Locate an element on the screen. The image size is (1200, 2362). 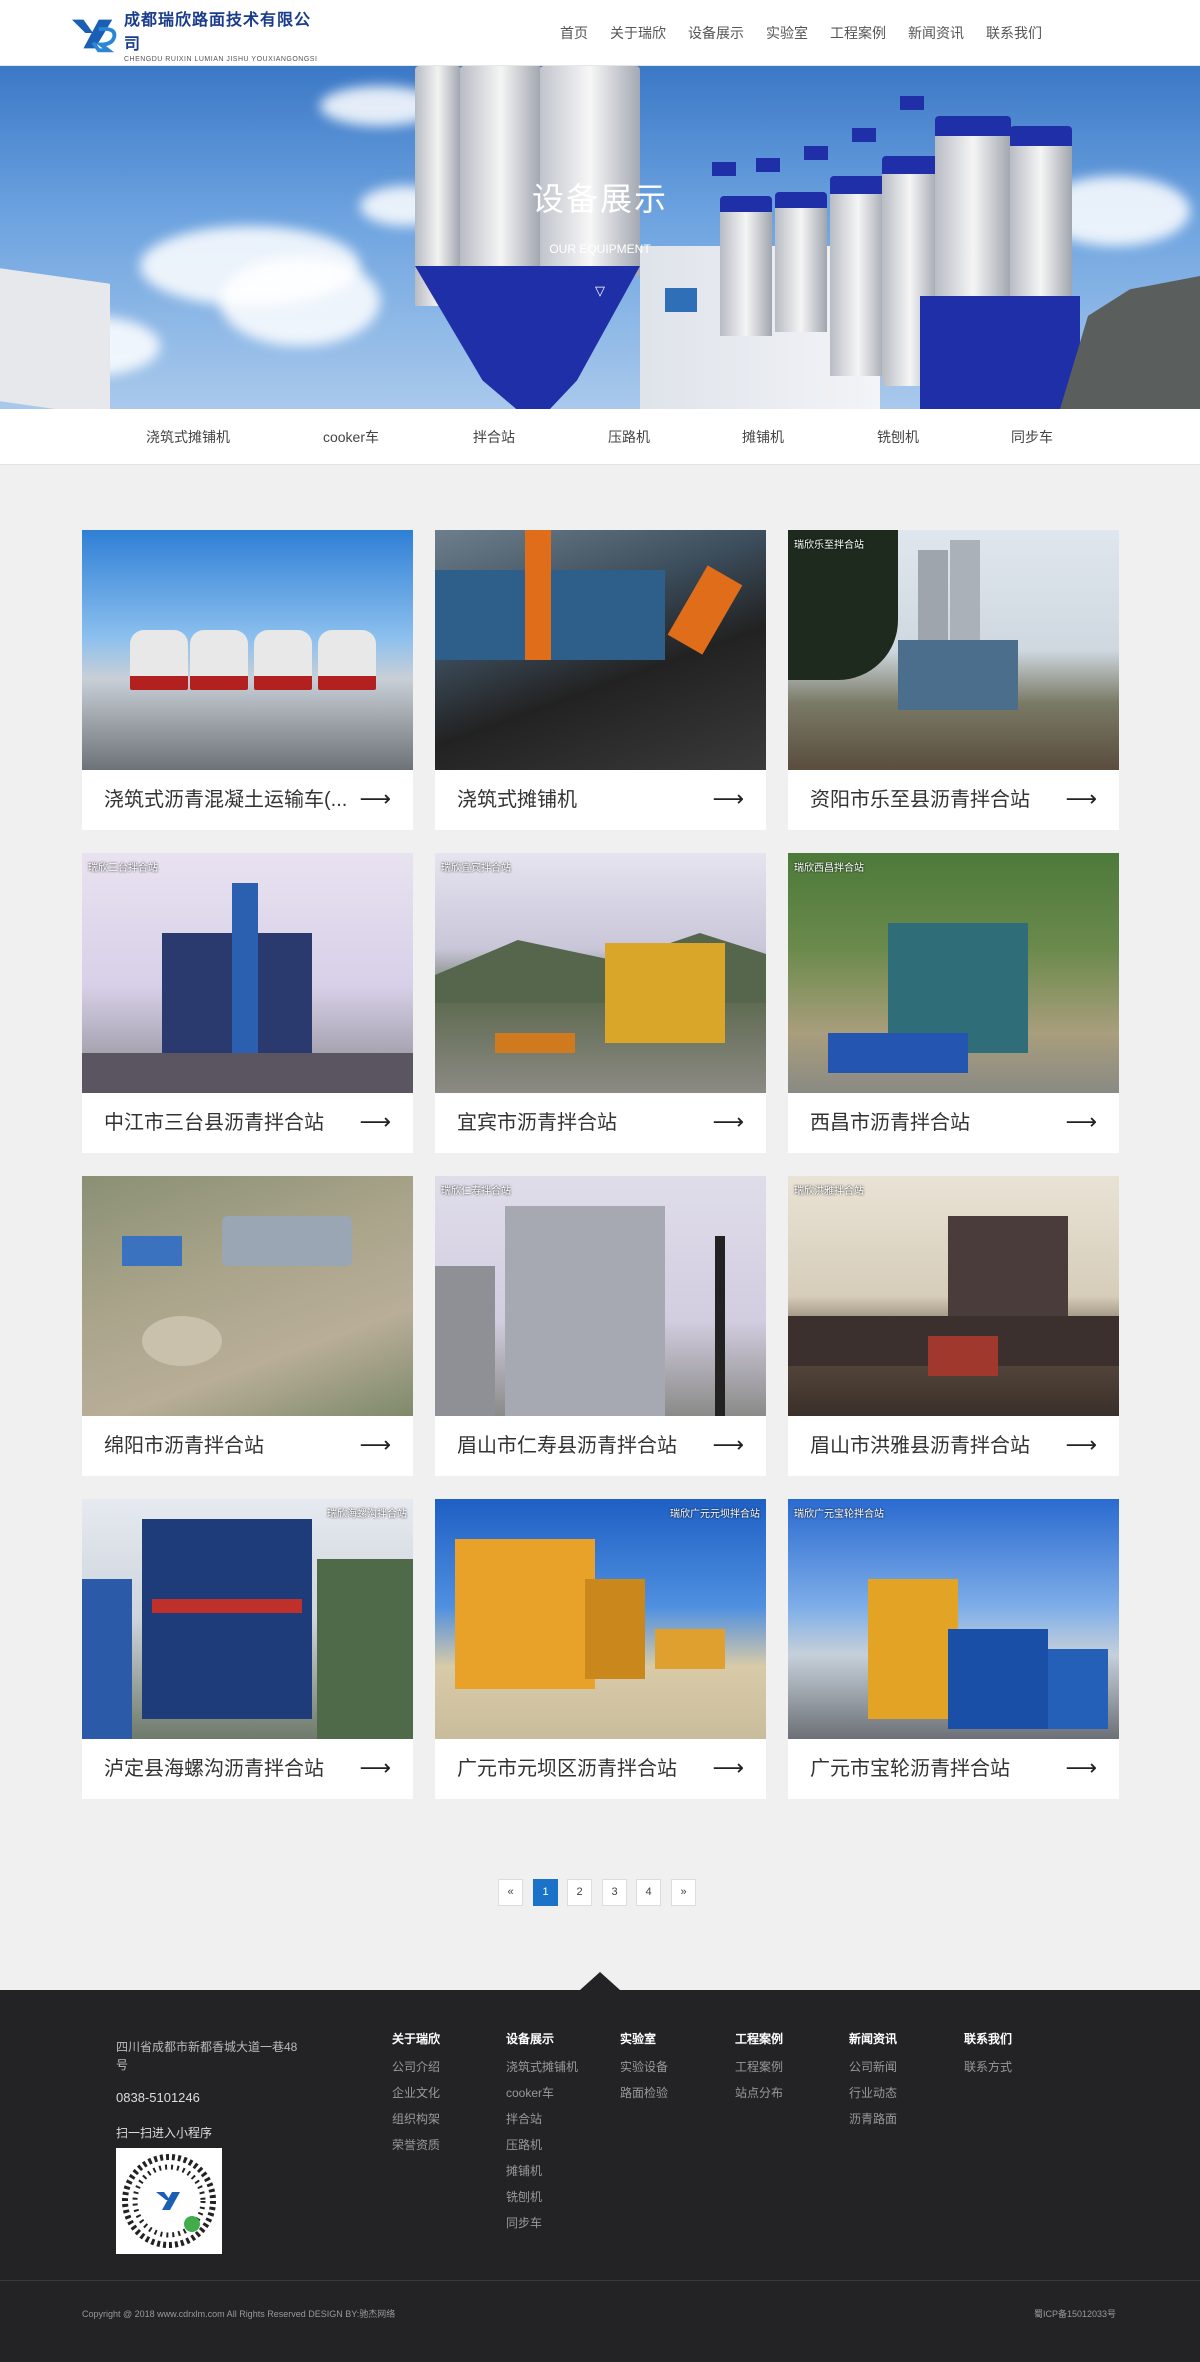
card-tag: 瑞欣广元元坝拌合站 is located at coordinates (715, 1514).